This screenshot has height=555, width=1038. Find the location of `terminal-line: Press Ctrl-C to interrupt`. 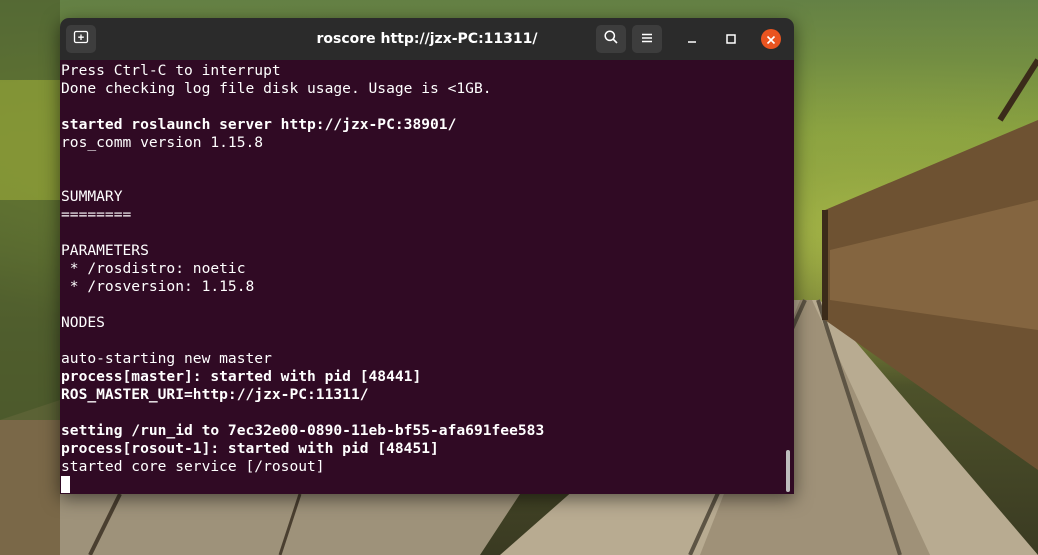

terminal-line: Press Ctrl-C to interrupt is located at coordinates (171, 70).